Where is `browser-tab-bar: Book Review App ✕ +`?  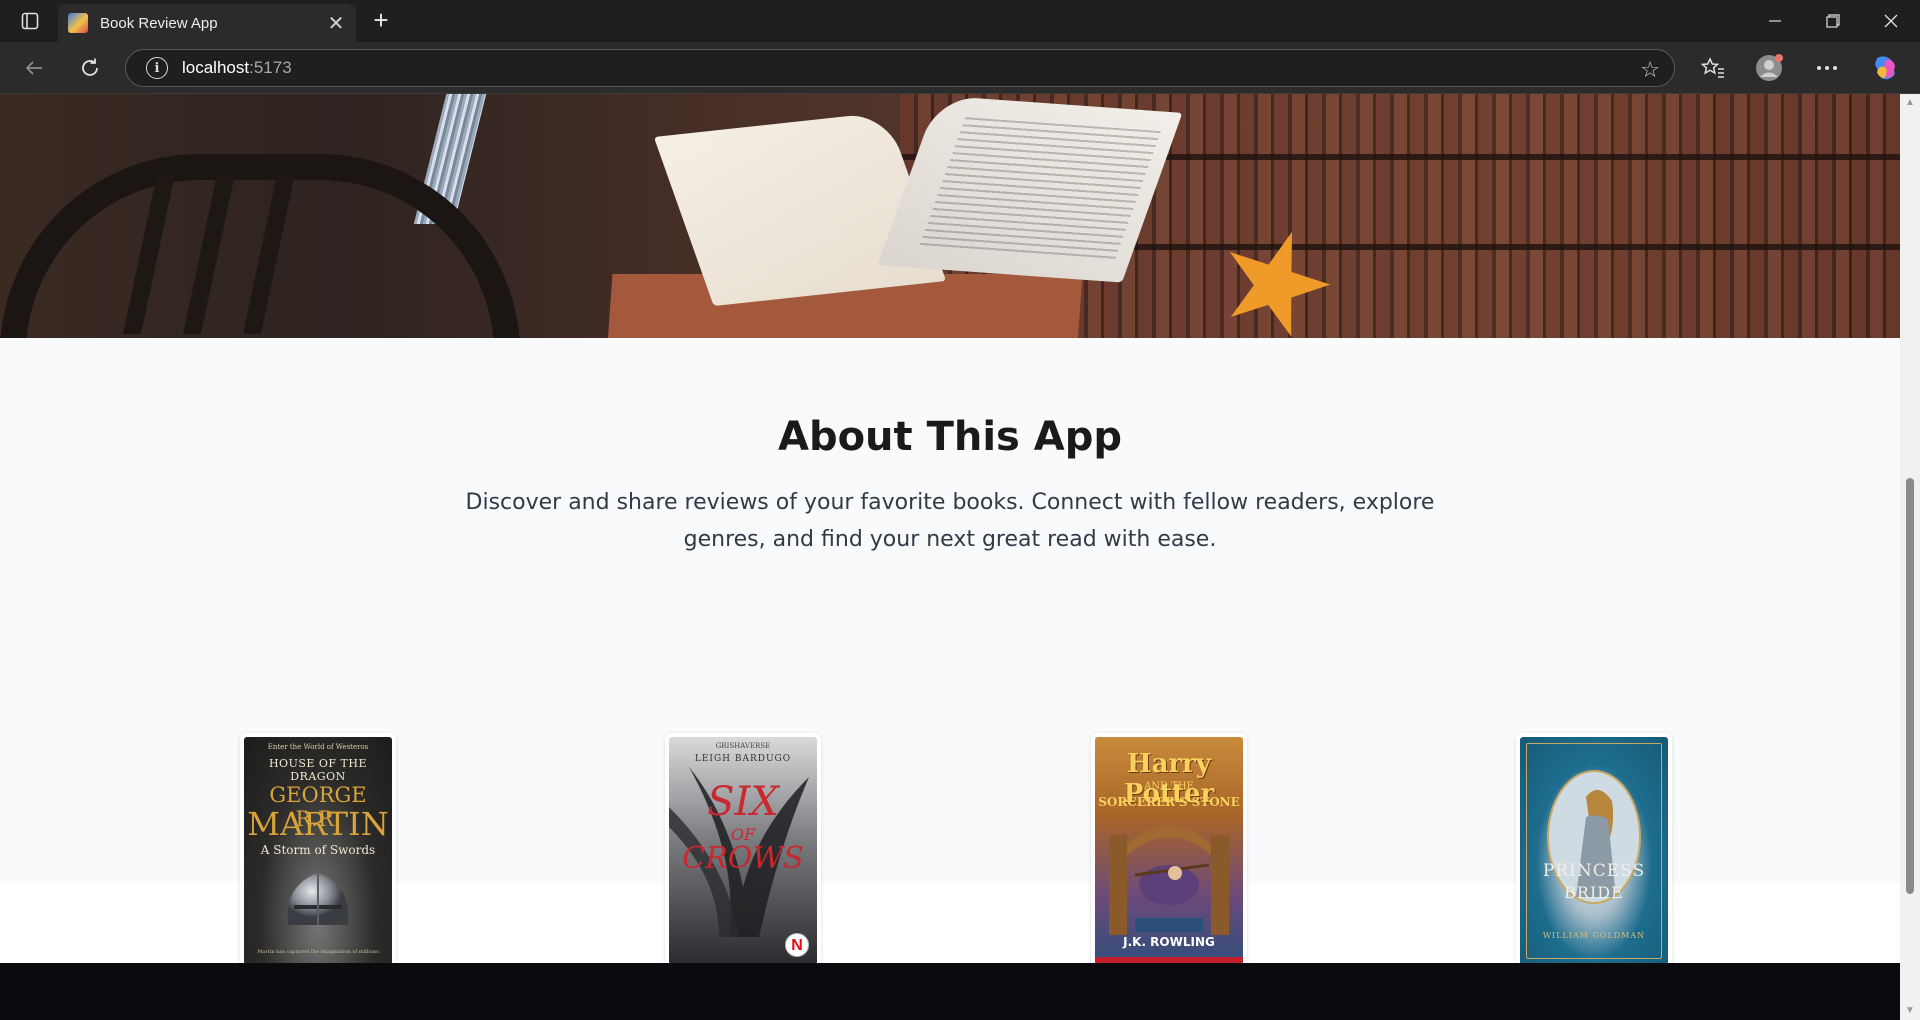 browser-tab-bar: Book Review App ✕ + is located at coordinates (960, 21).